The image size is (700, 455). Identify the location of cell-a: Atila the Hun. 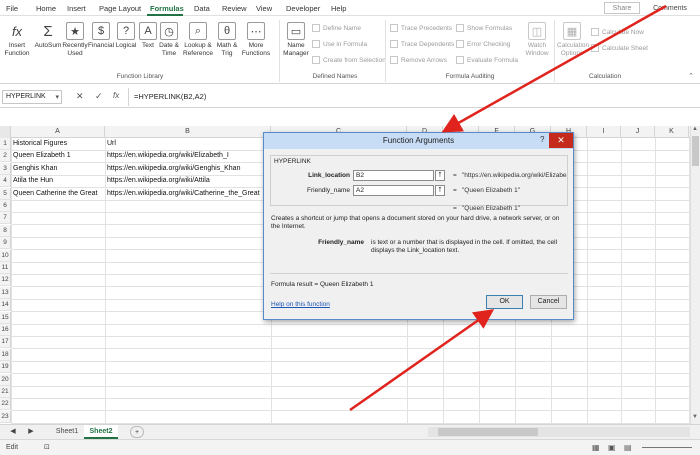
(58, 181).